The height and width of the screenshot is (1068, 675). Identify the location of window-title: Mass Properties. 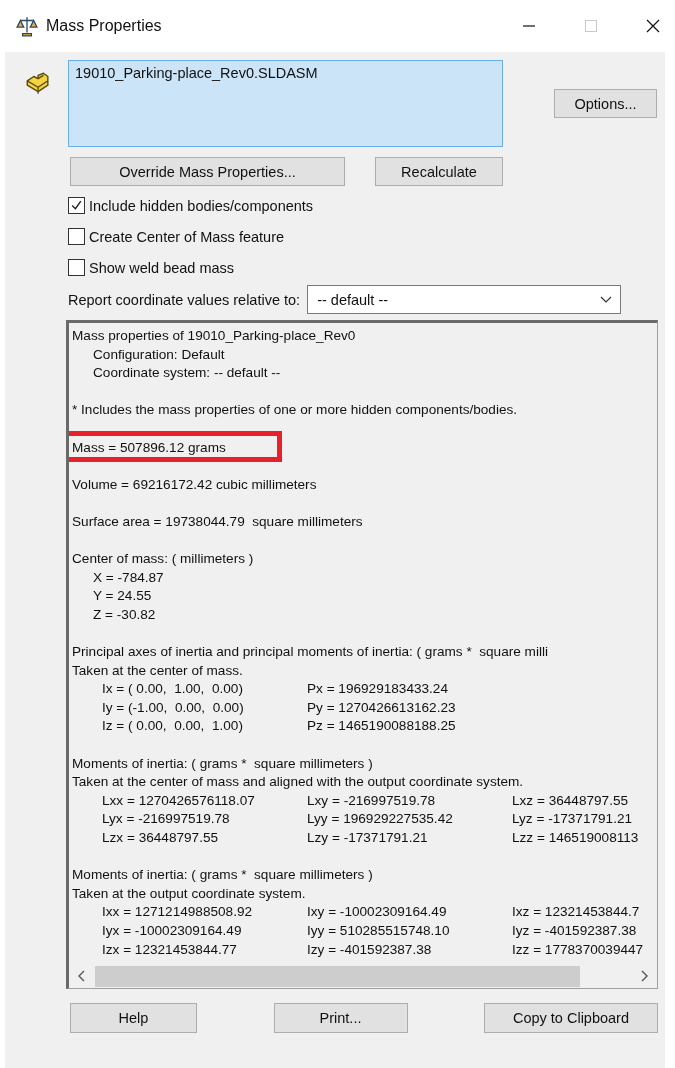
(104, 26).